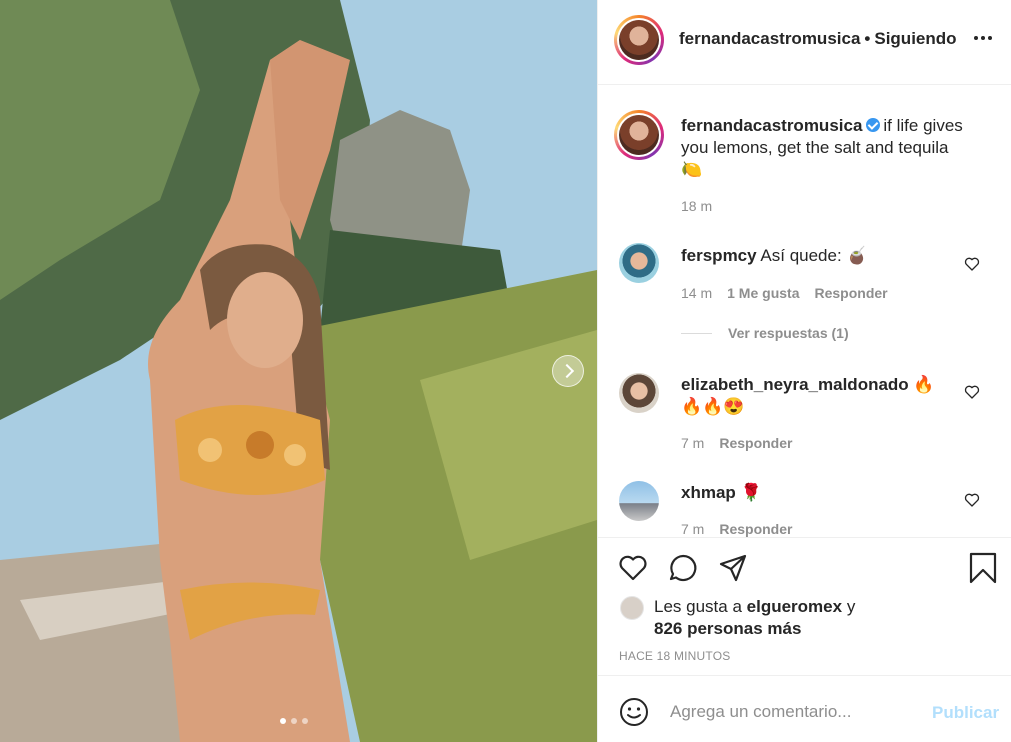 The height and width of the screenshot is (742, 1011). What do you see at coordinates (788, 333) in the screenshot?
I see `view-replies-label: Ver respuestas (1)` at bounding box center [788, 333].